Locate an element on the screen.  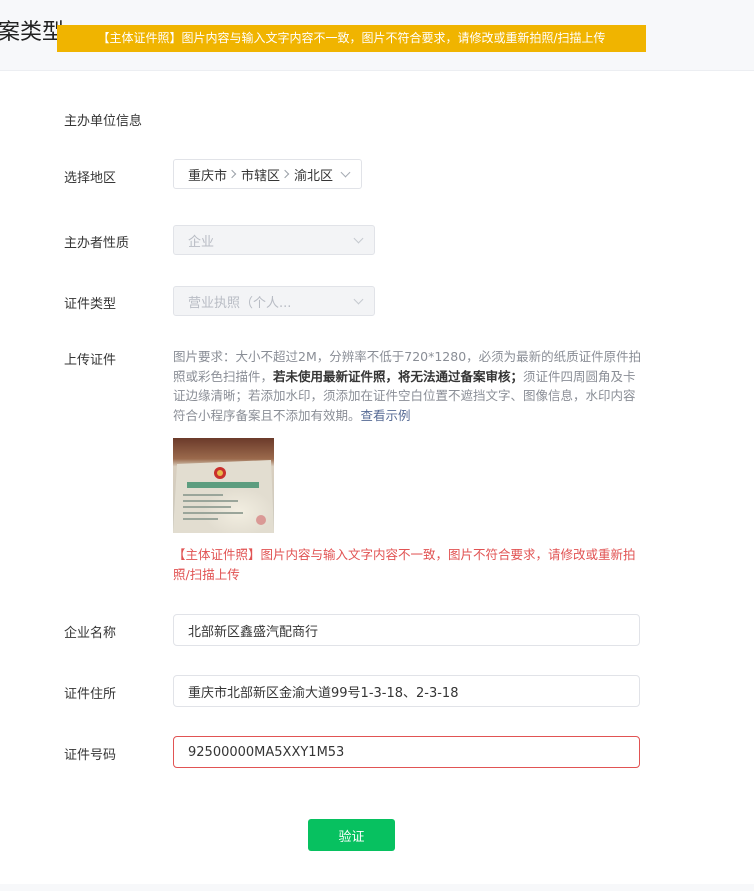
organizer-type-label: 主办者性质 is located at coordinates (97, 243).